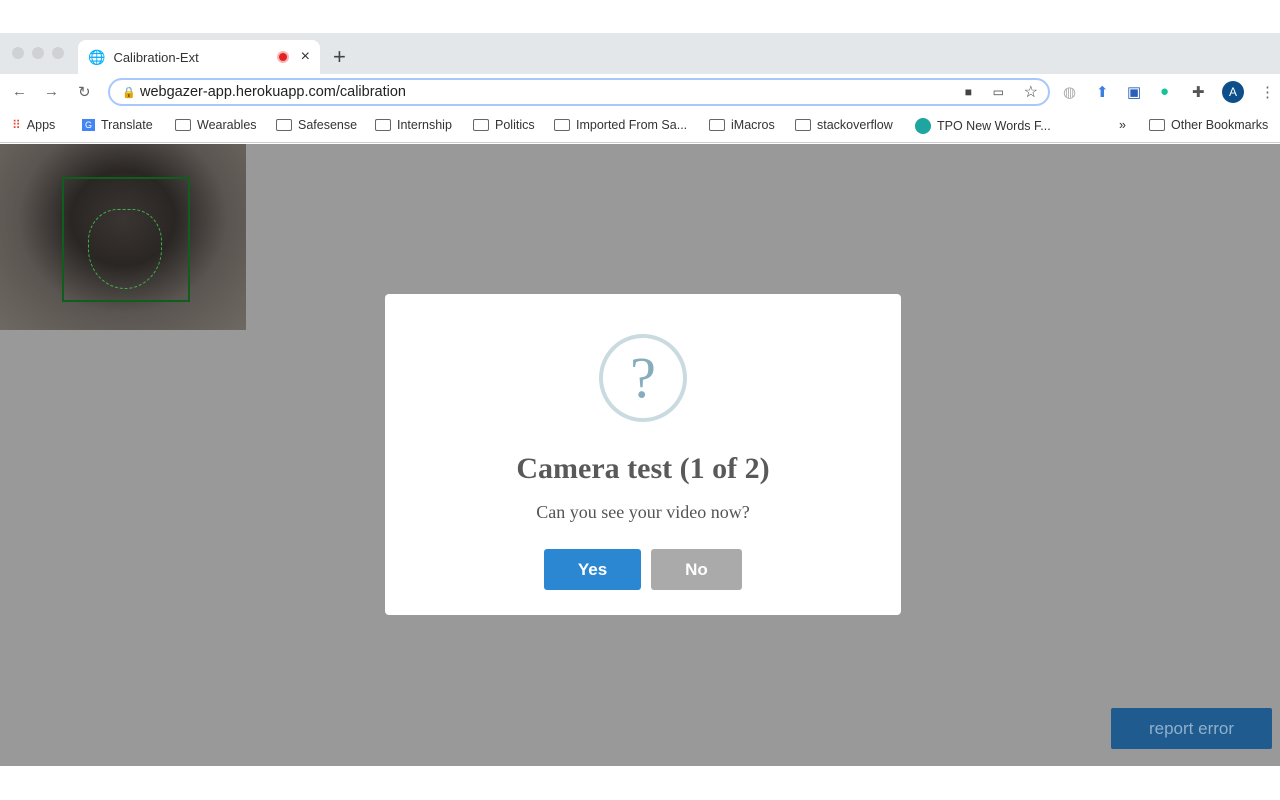 The image size is (1280, 800). Describe the element at coordinates (227, 125) in the screenshot. I see `bookmark-label: Wearables` at that location.